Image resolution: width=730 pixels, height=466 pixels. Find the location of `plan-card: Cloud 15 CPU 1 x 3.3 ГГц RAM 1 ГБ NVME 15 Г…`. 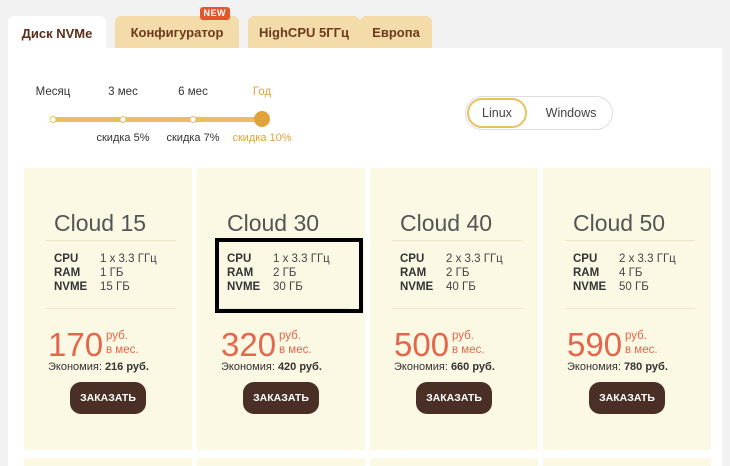

plan-card: Cloud 15 CPU 1 x 3.3 ГГц RAM 1 ГБ NVME 15 Г… is located at coordinates (108, 309).